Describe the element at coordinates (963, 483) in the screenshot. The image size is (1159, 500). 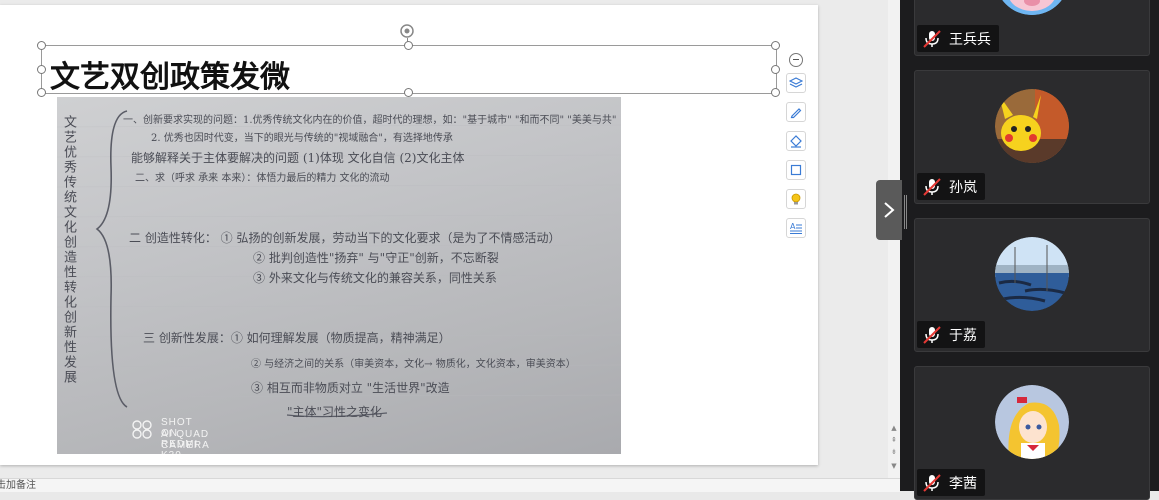
I see `participant-name: 李茜` at that location.